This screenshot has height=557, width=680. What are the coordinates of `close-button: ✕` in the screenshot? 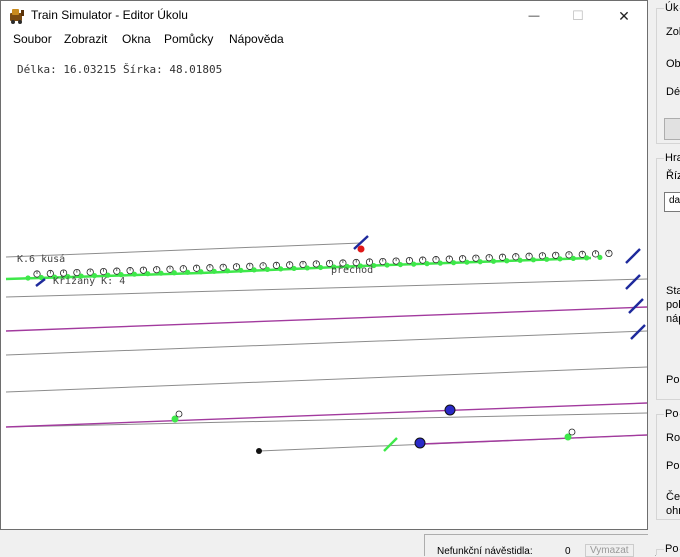 It's located at (624, 16).